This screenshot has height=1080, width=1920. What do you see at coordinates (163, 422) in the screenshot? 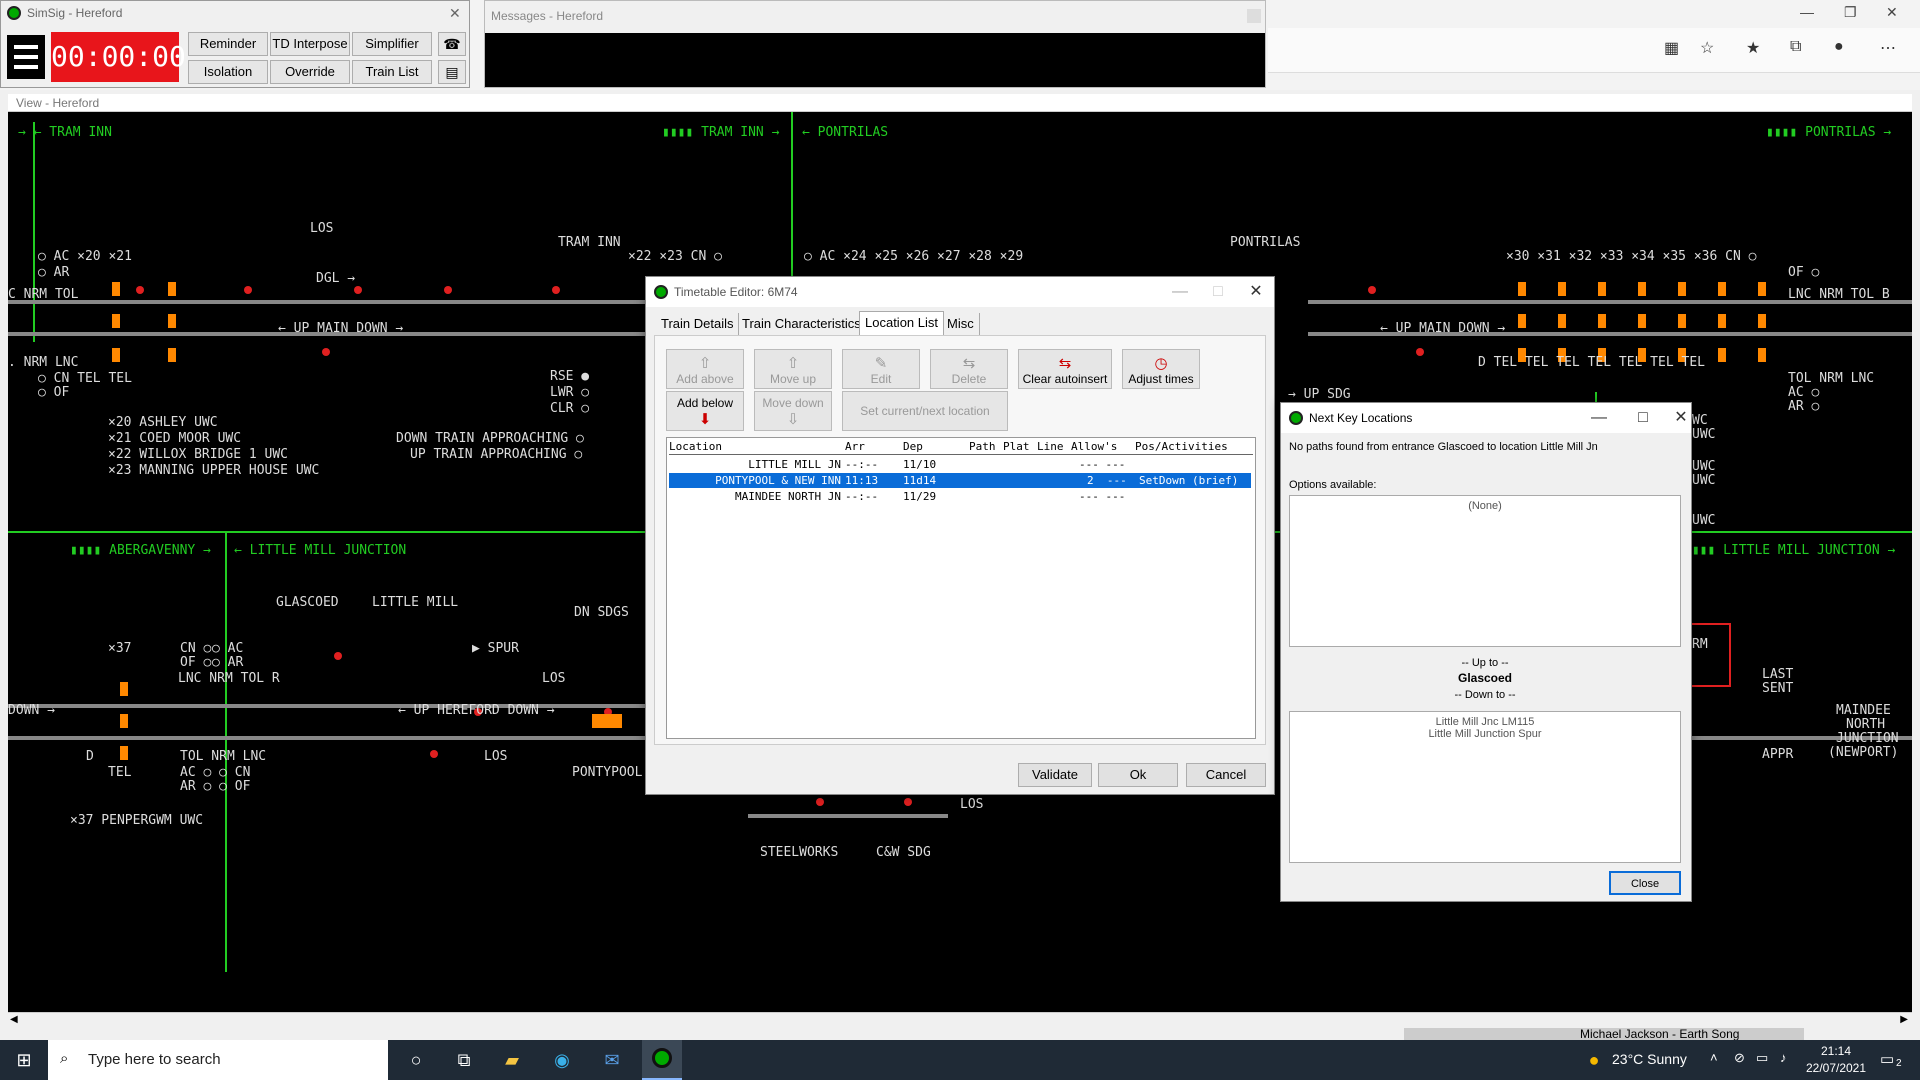
I see `track-label: ×20 ASHLEY UWC` at bounding box center [163, 422].